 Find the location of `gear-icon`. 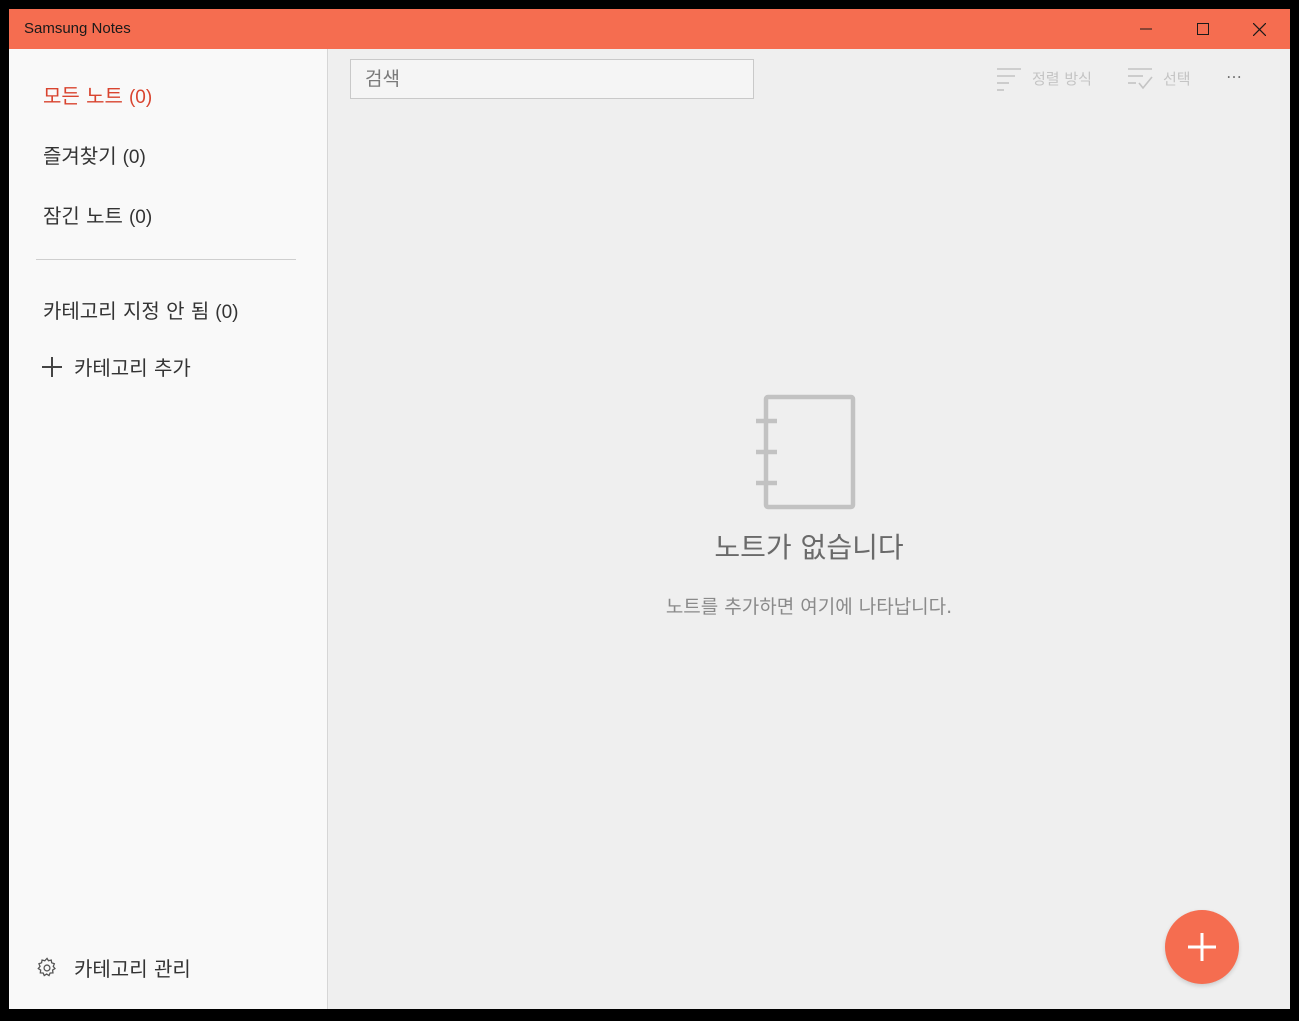

gear-icon is located at coordinates (46, 966).